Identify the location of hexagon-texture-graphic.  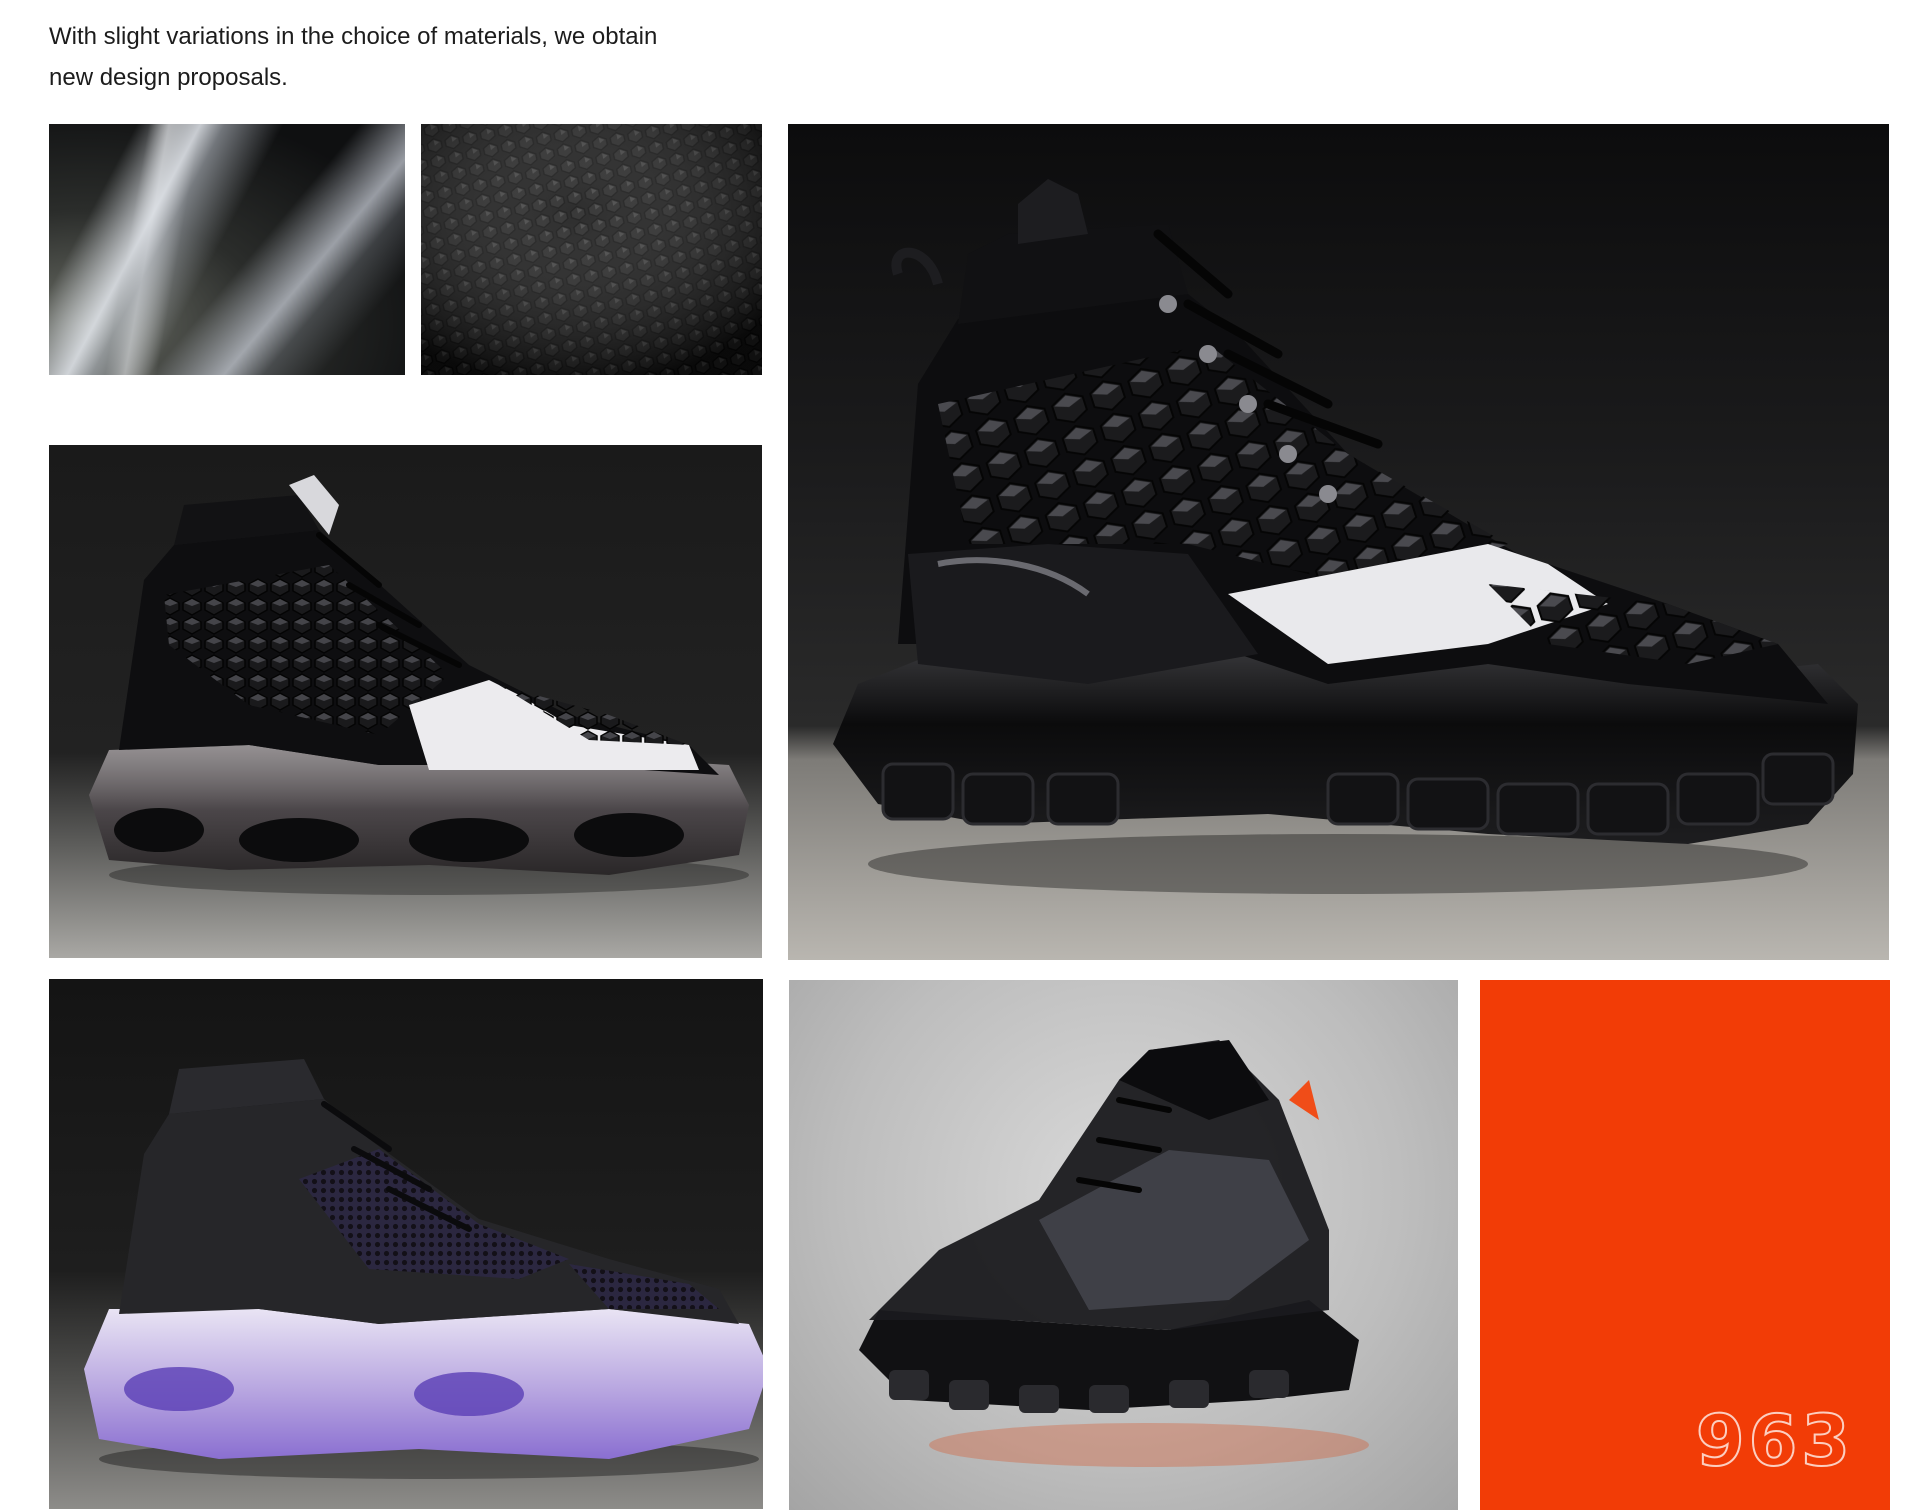
(591, 249).